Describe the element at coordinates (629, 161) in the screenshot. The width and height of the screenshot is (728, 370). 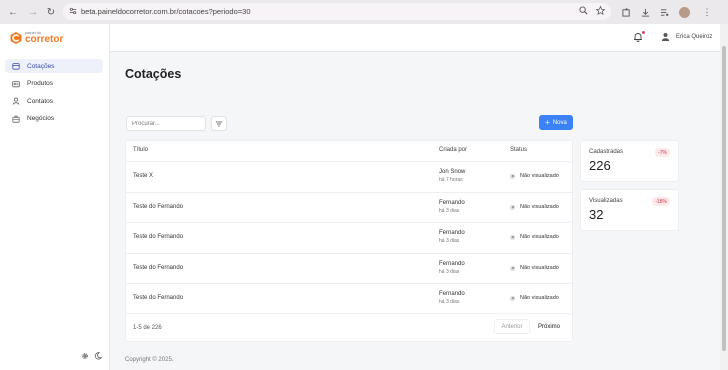
I see `stat-card-registered: Cadastradas 226 -7%` at that location.